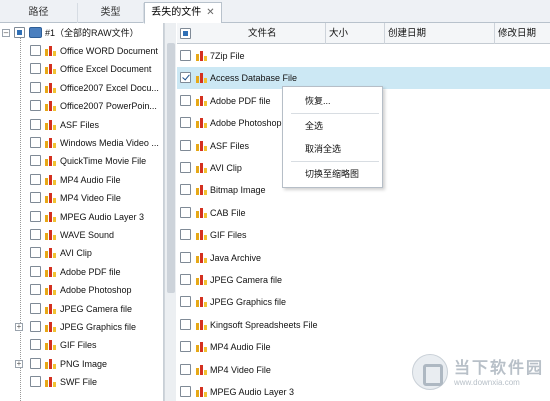 The image size is (550, 401). I want to click on tab-type: 类型, so click(111, 13).